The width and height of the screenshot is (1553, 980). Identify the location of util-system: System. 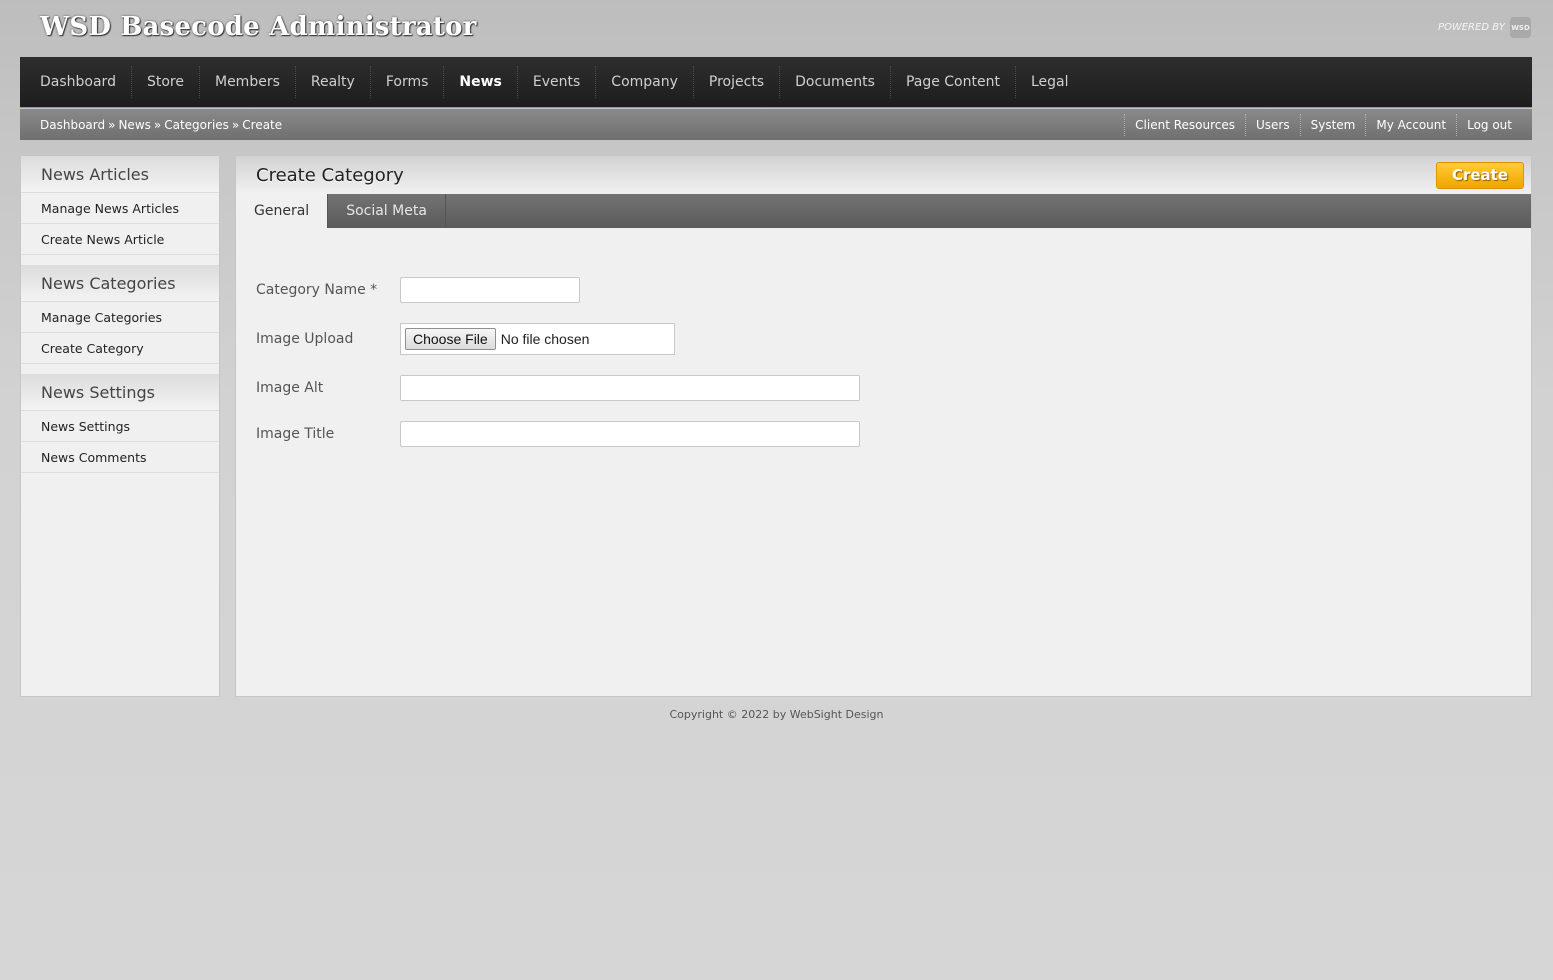
(1332, 124).